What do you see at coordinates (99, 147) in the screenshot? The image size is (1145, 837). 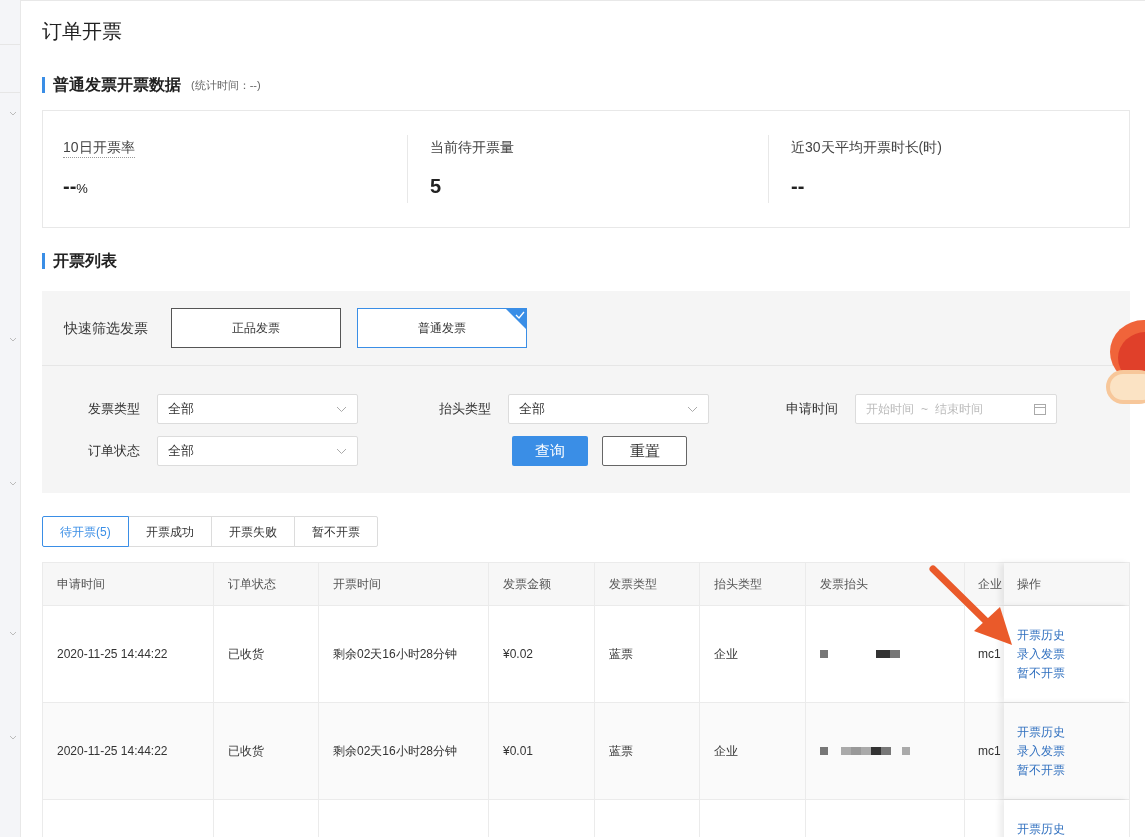 I see `stat-label: 10日开票率` at bounding box center [99, 147].